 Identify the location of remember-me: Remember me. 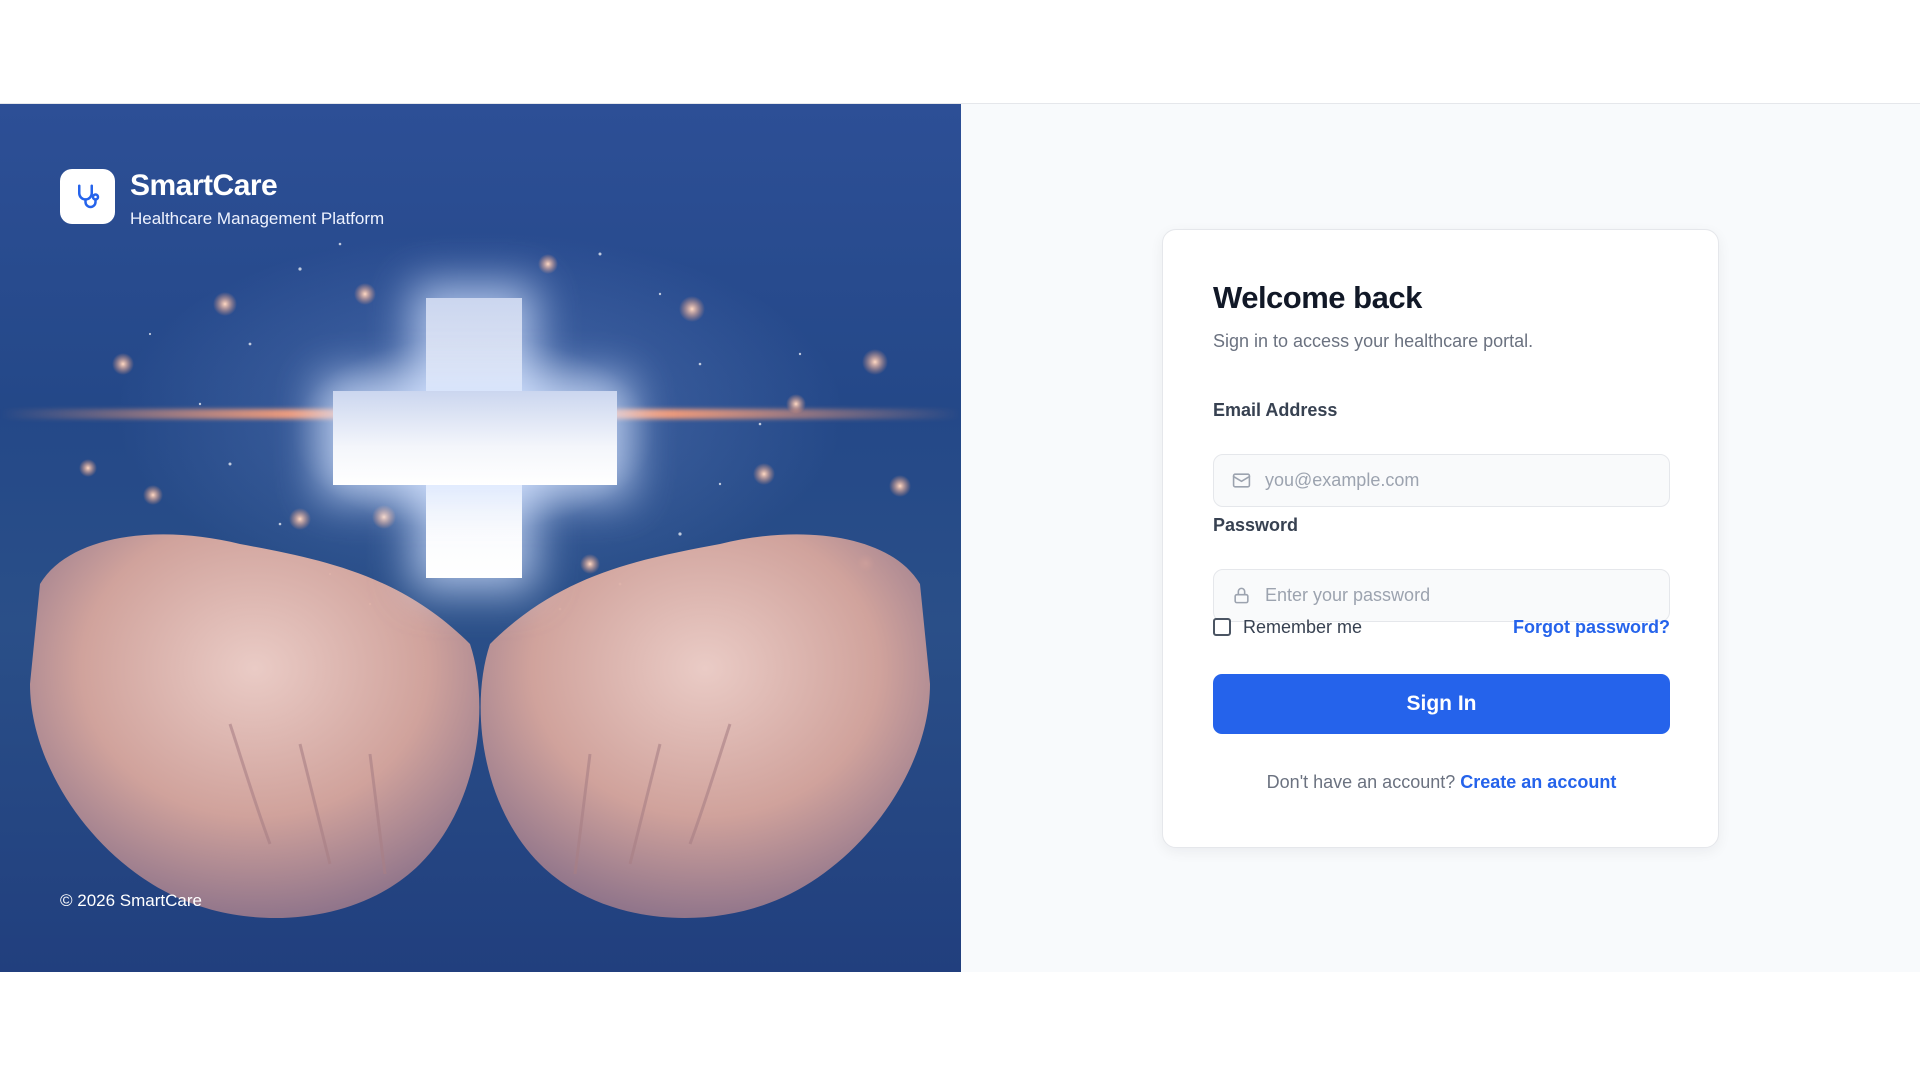
(1287, 627).